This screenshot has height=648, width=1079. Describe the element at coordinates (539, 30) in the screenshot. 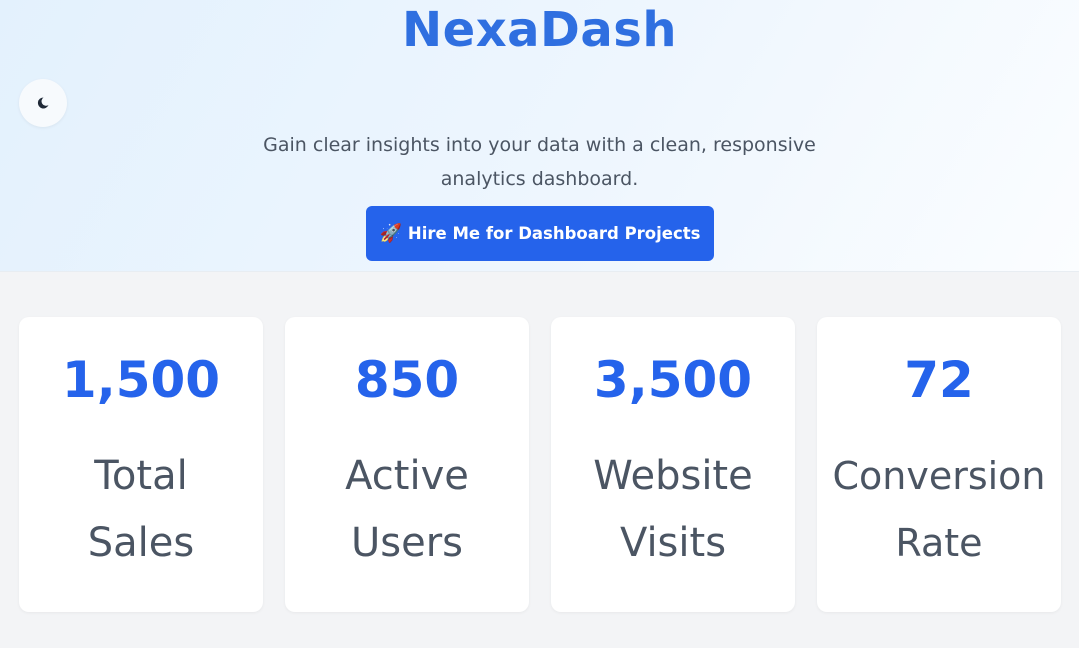

I see `brand-title: NexaDash` at that location.